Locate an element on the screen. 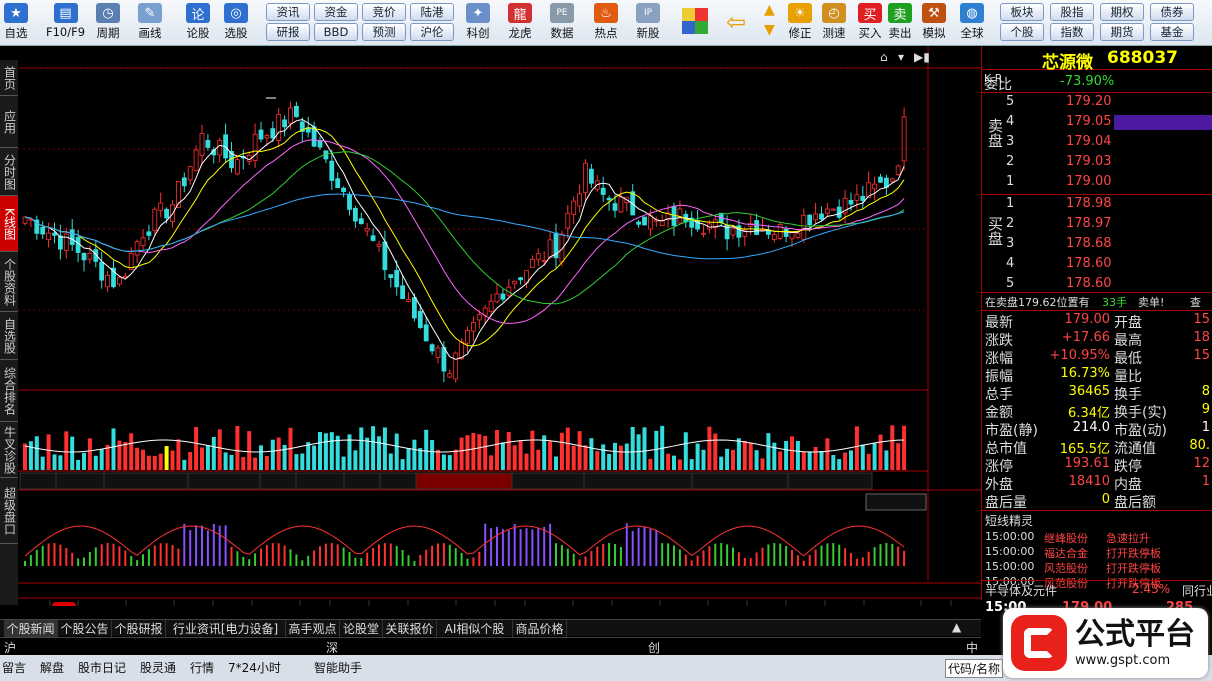  scroll-up-icon: ▲ is located at coordinates (769, 10).